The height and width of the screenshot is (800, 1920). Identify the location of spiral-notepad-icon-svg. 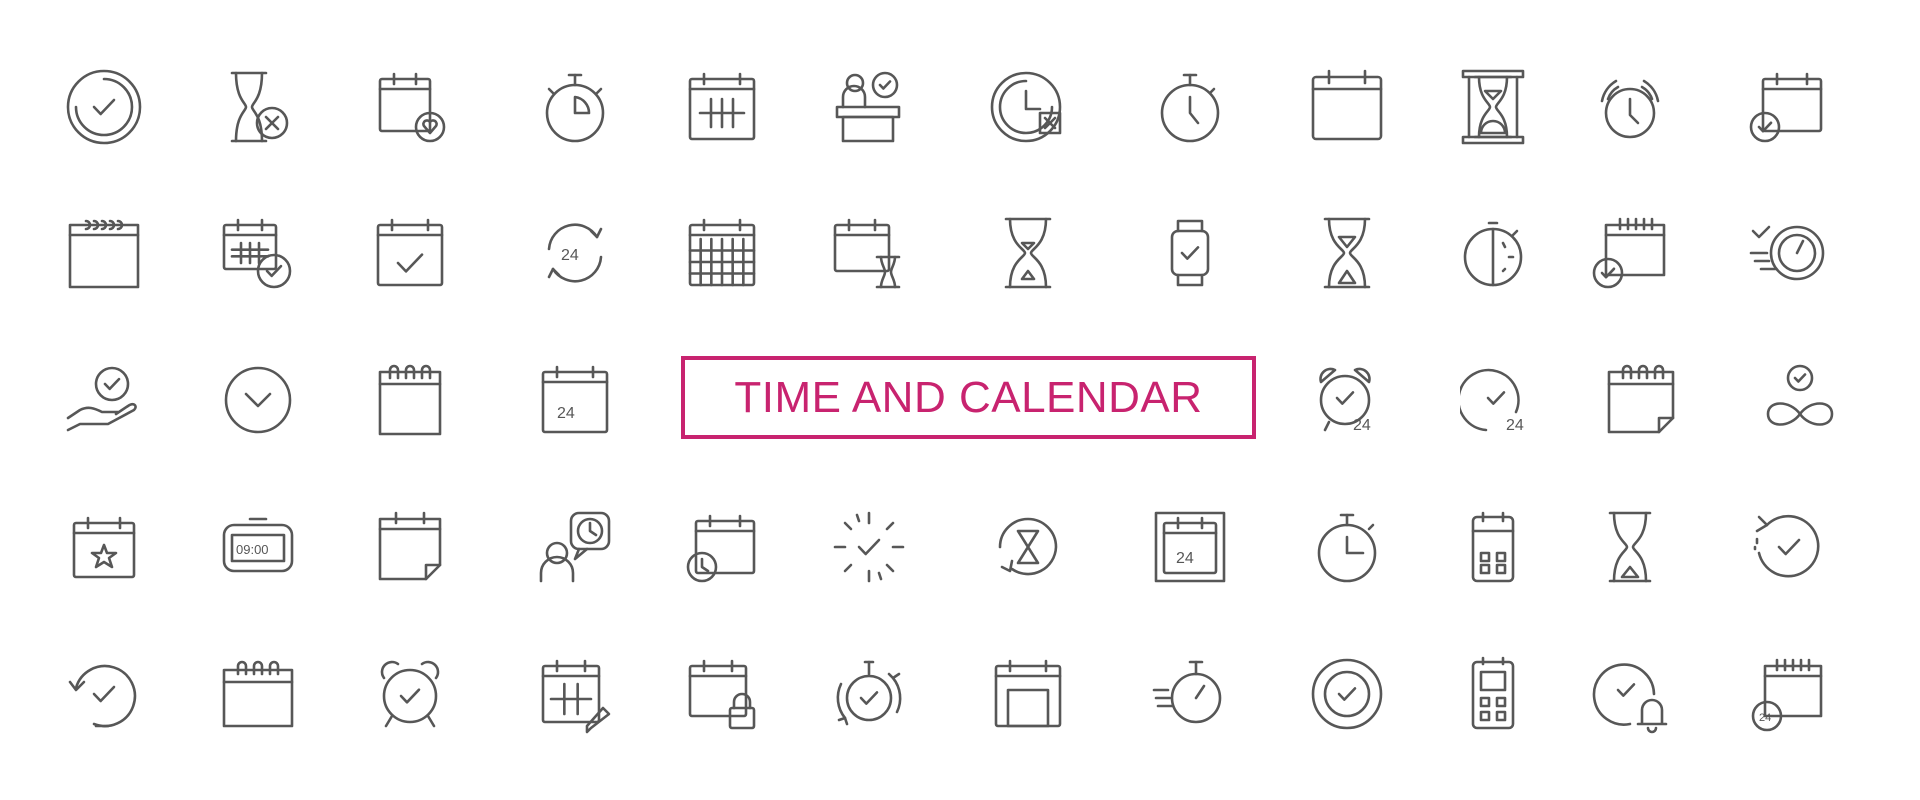
(410, 400).